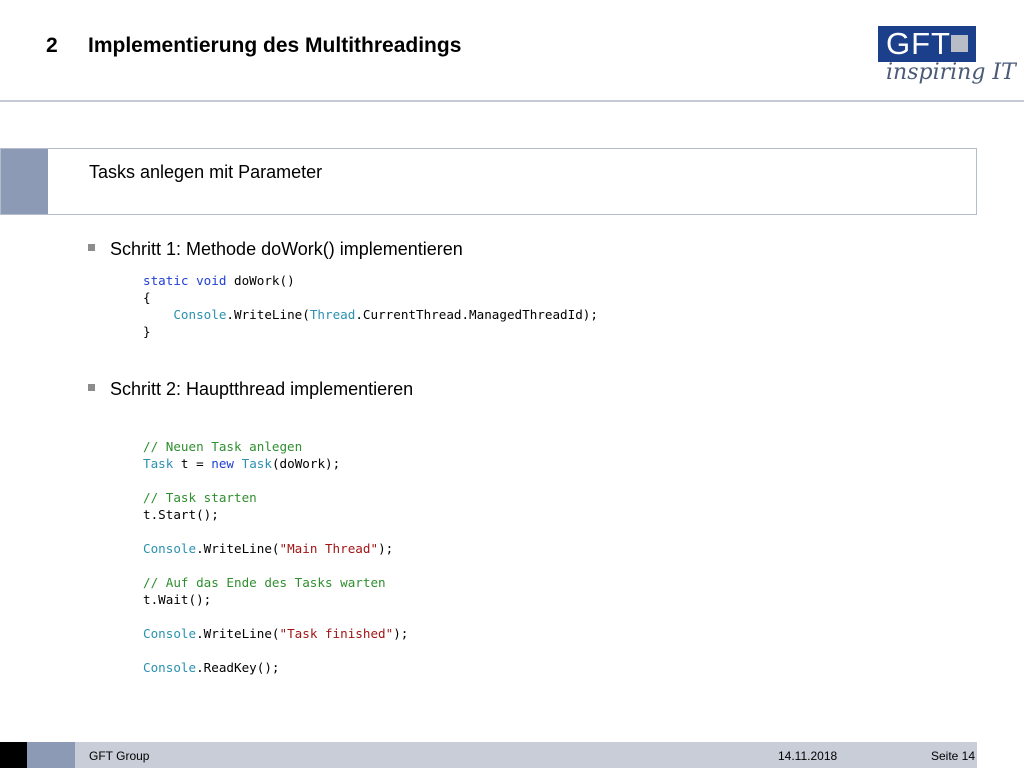 The height and width of the screenshot is (768, 1024). I want to click on chapter-number: 2, so click(52, 45).